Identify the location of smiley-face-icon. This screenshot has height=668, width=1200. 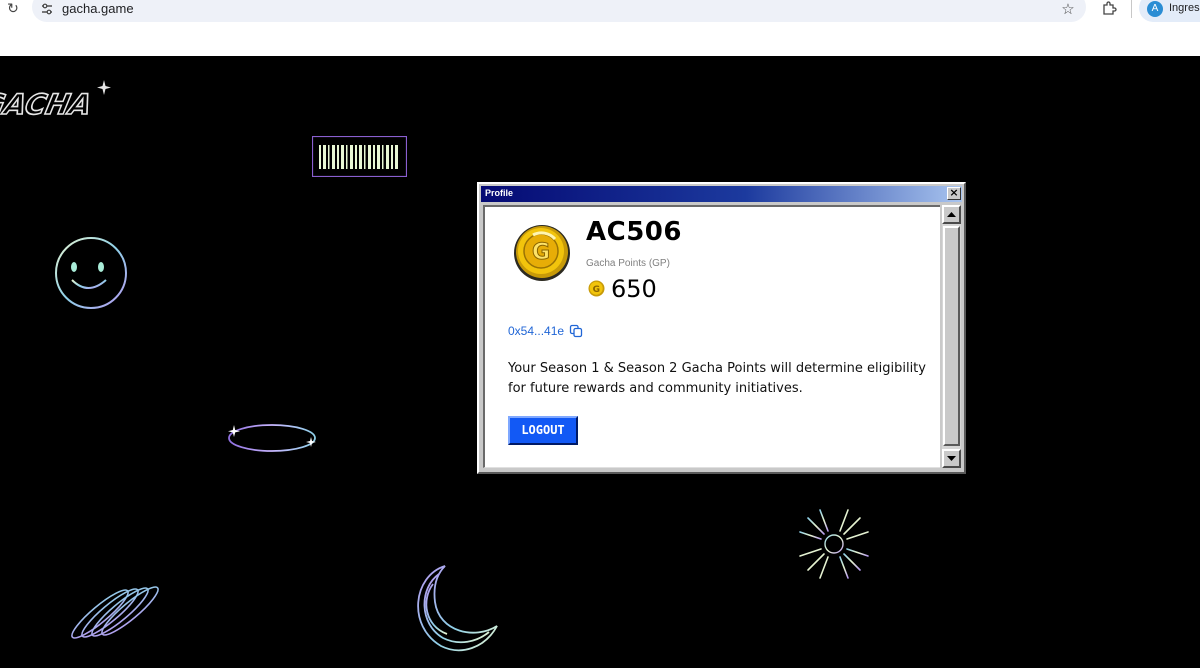
(91, 273).